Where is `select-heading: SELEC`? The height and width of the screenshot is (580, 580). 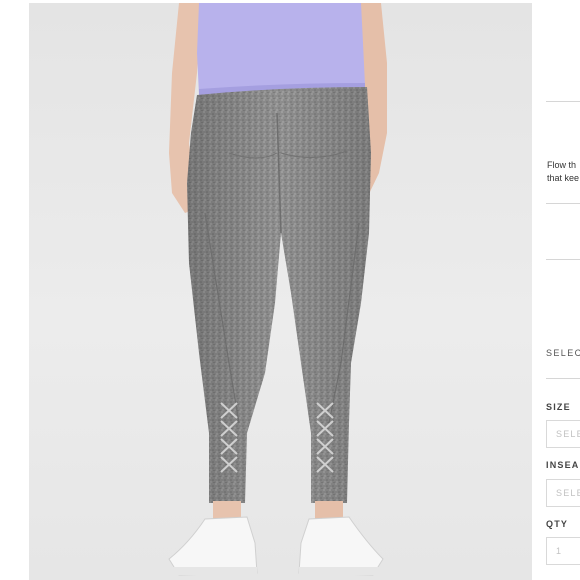
select-heading: SELEC is located at coordinates (563, 353).